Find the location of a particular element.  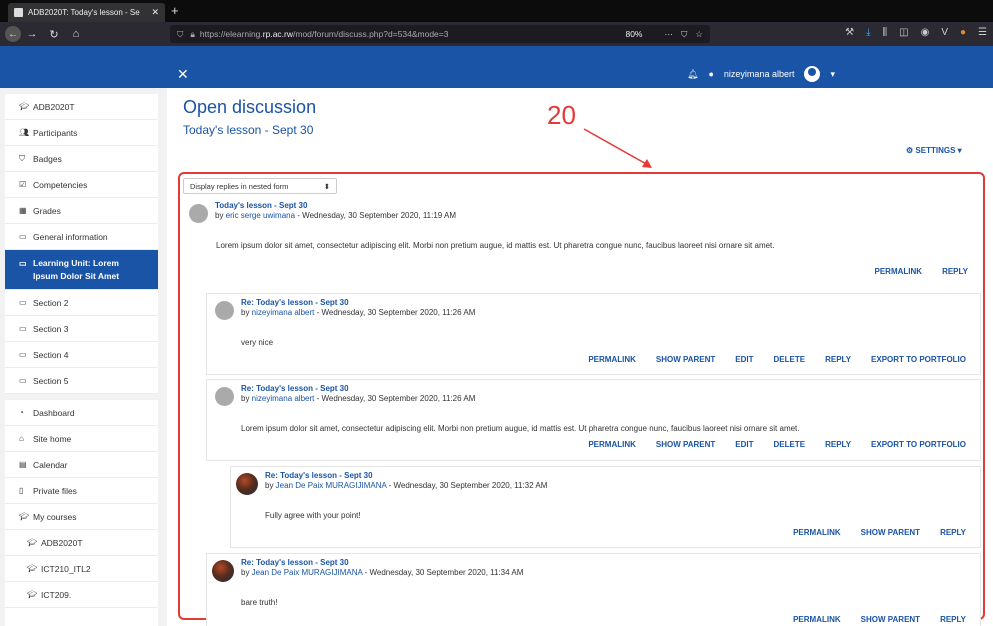

sidebar-item-participants: 👥︎ Participants is located at coordinates (81, 133).